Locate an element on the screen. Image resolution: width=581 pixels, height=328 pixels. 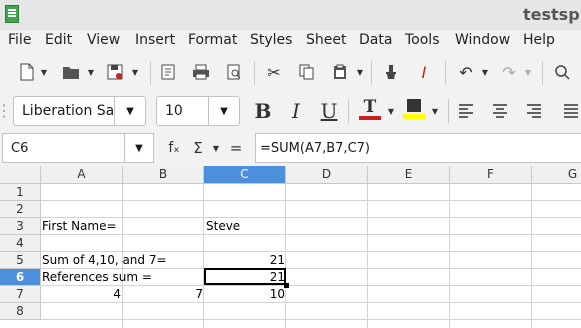
clear-formatting-icon: I is located at coordinates (424, 72).